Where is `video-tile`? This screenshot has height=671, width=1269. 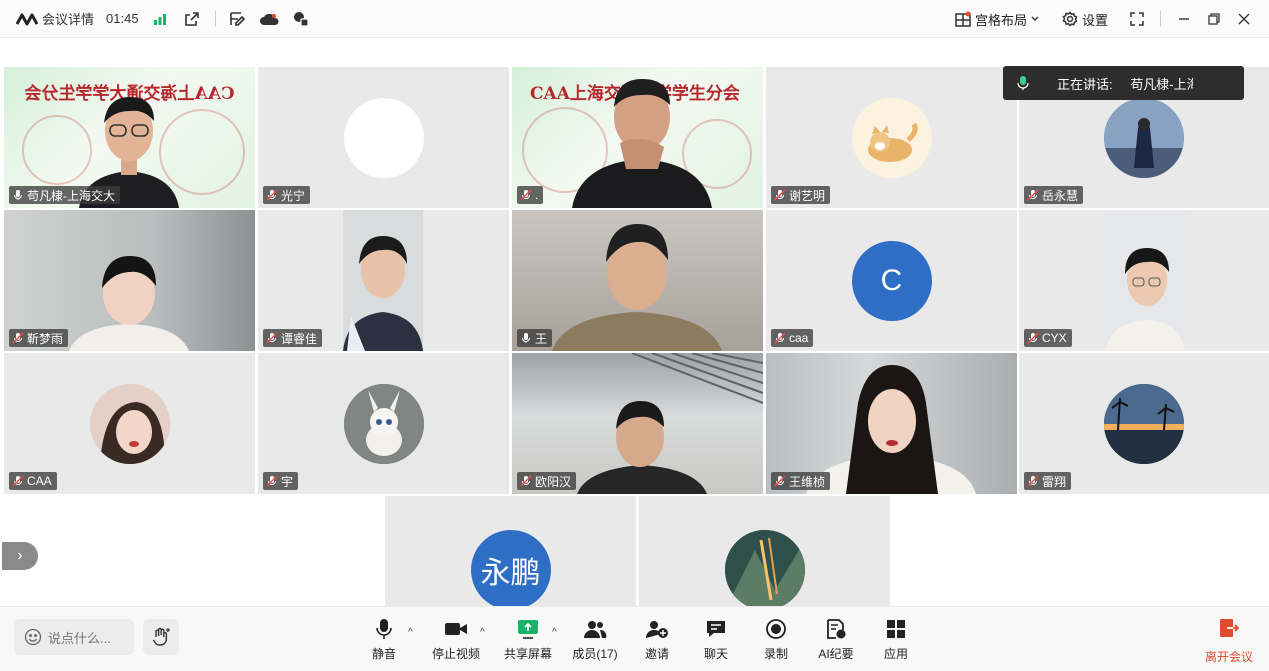
video-tile is located at coordinates (764, 551).